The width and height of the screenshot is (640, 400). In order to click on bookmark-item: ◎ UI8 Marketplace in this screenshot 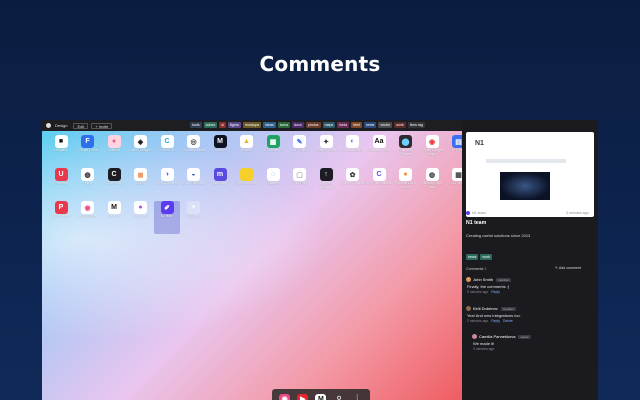, I will do `click(194, 151)`.